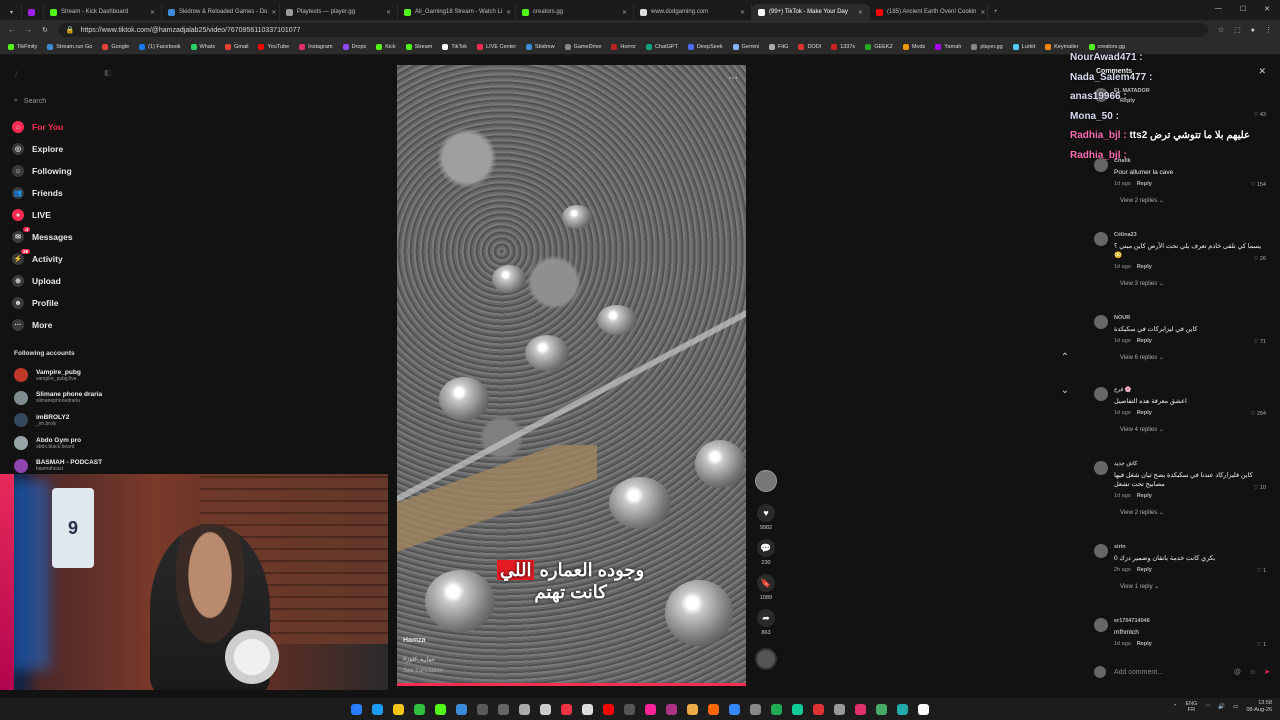  What do you see at coordinates (1195, 357) in the screenshot?
I see `view-replies-button: View 6 replies ⌄` at bounding box center [1195, 357].